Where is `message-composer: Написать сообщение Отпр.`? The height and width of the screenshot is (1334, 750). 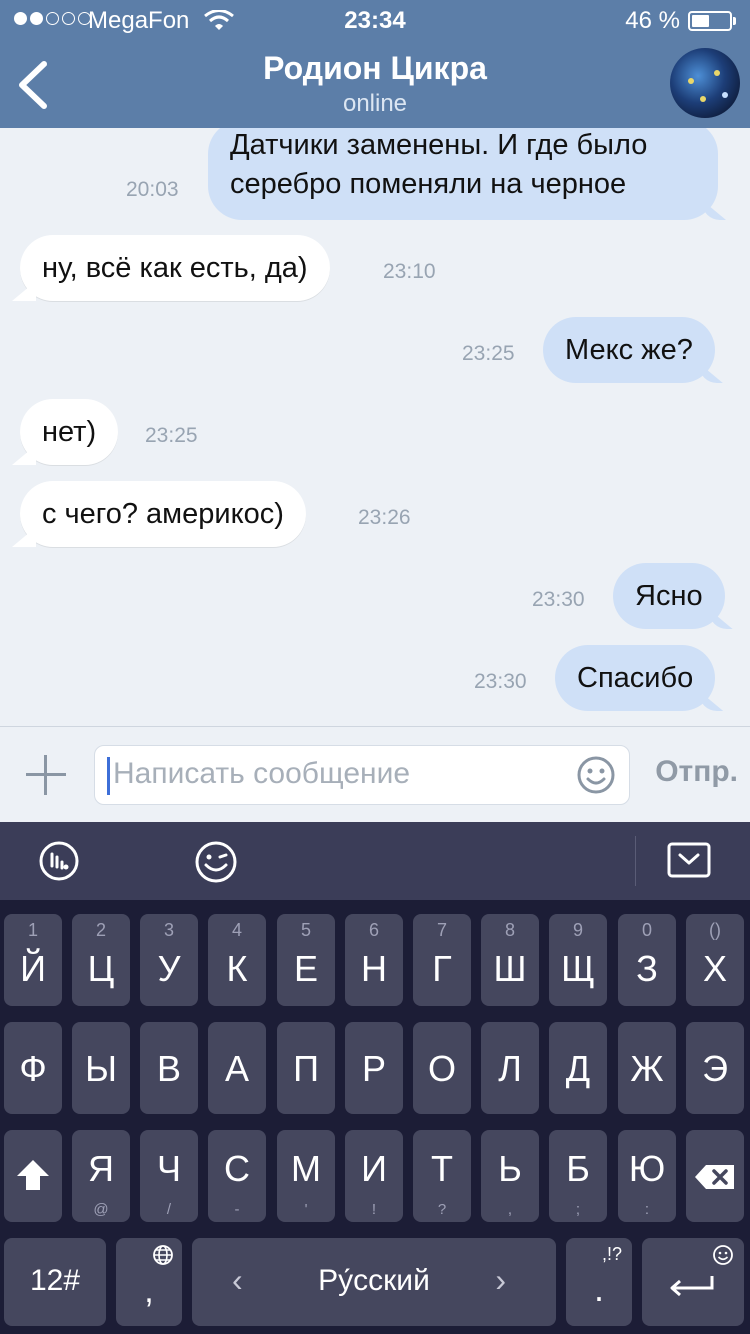
message-composer: Написать сообщение Отпр. is located at coordinates (375, 774).